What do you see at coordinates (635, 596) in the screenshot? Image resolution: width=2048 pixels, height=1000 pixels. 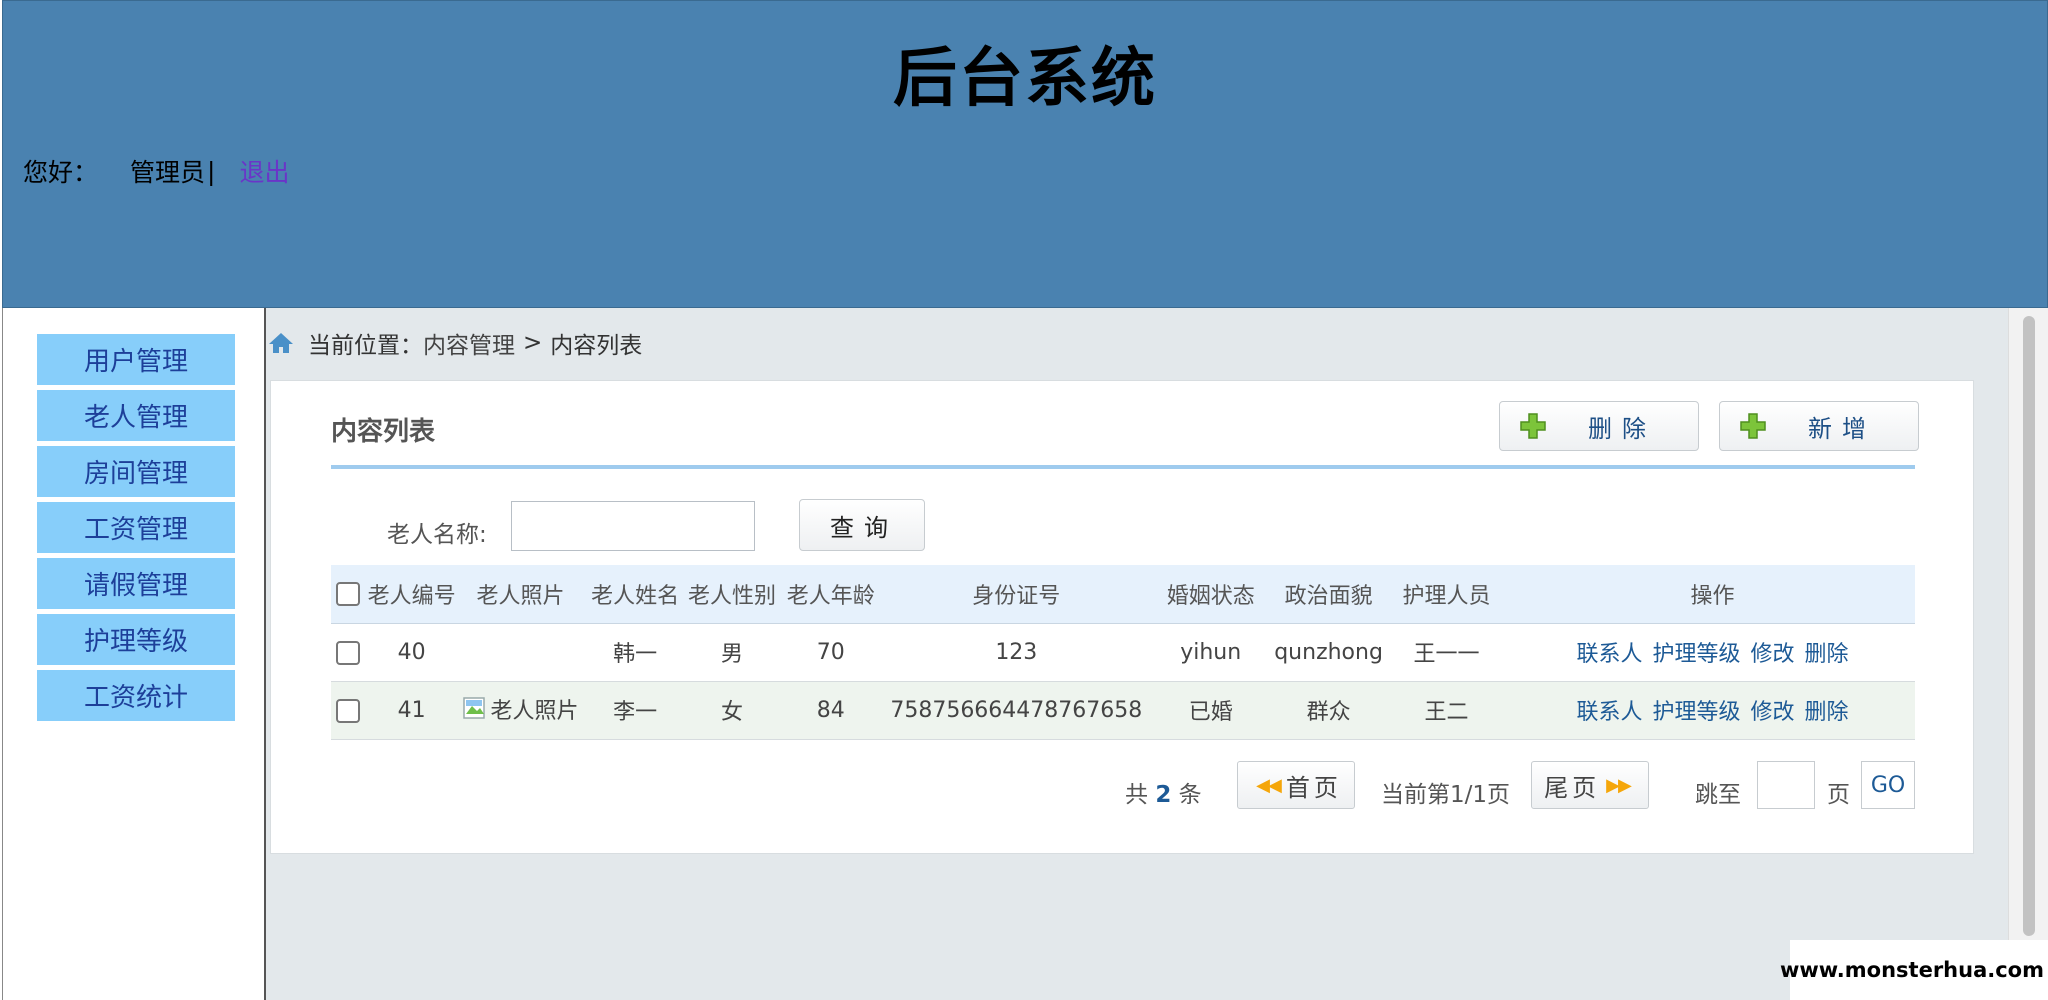 I see `header-elderly-name: 老人姓名` at bounding box center [635, 596].